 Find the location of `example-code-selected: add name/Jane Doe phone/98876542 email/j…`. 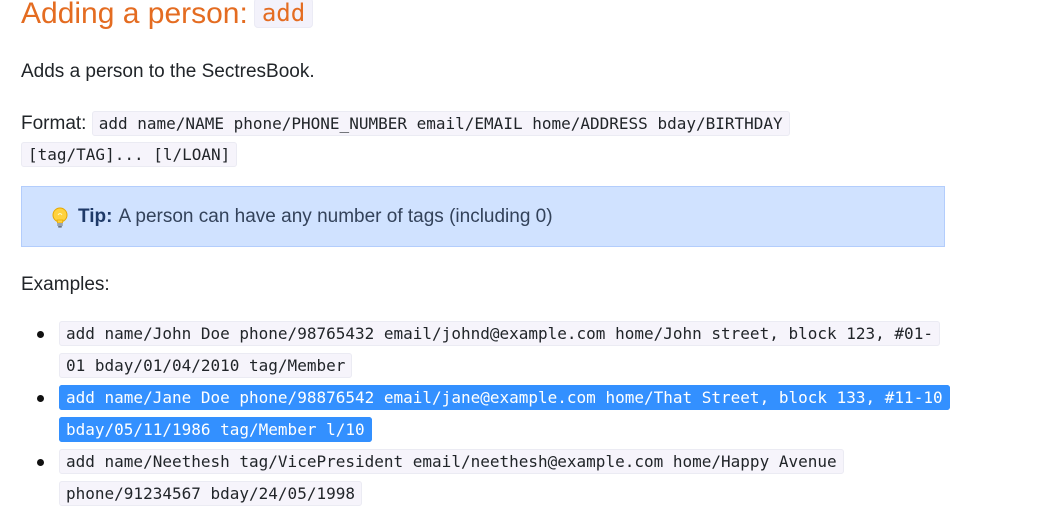

example-code-selected: add name/Jane Doe phone/98876542 email/j… is located at coordinates (504, 413).